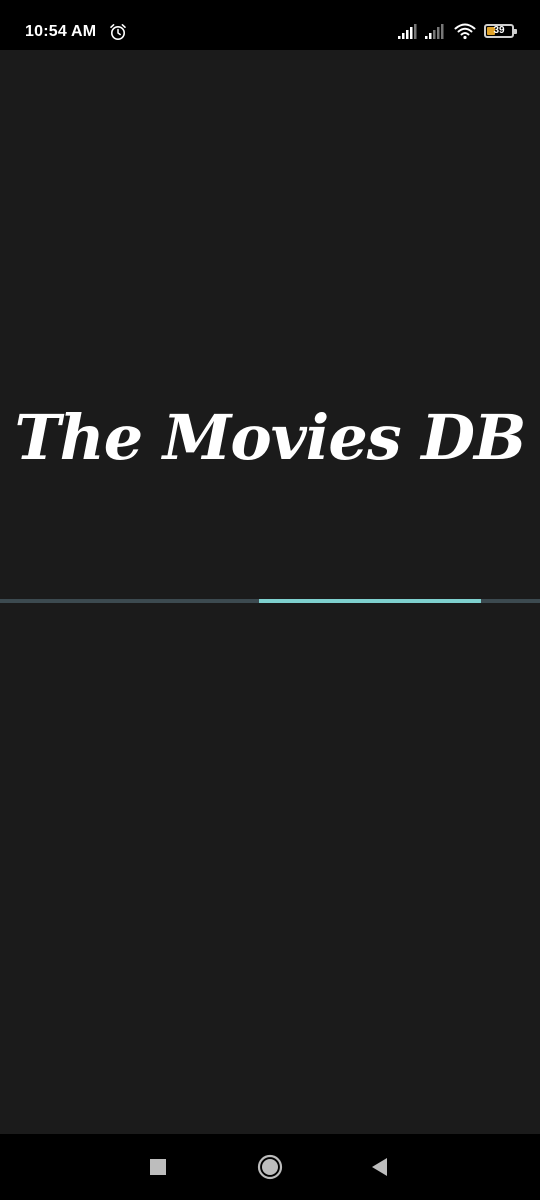  What do you see at coordinates (370, 601) in the screenshot?
I see `loading-progress-indicator` at bounding box center [370, 601].